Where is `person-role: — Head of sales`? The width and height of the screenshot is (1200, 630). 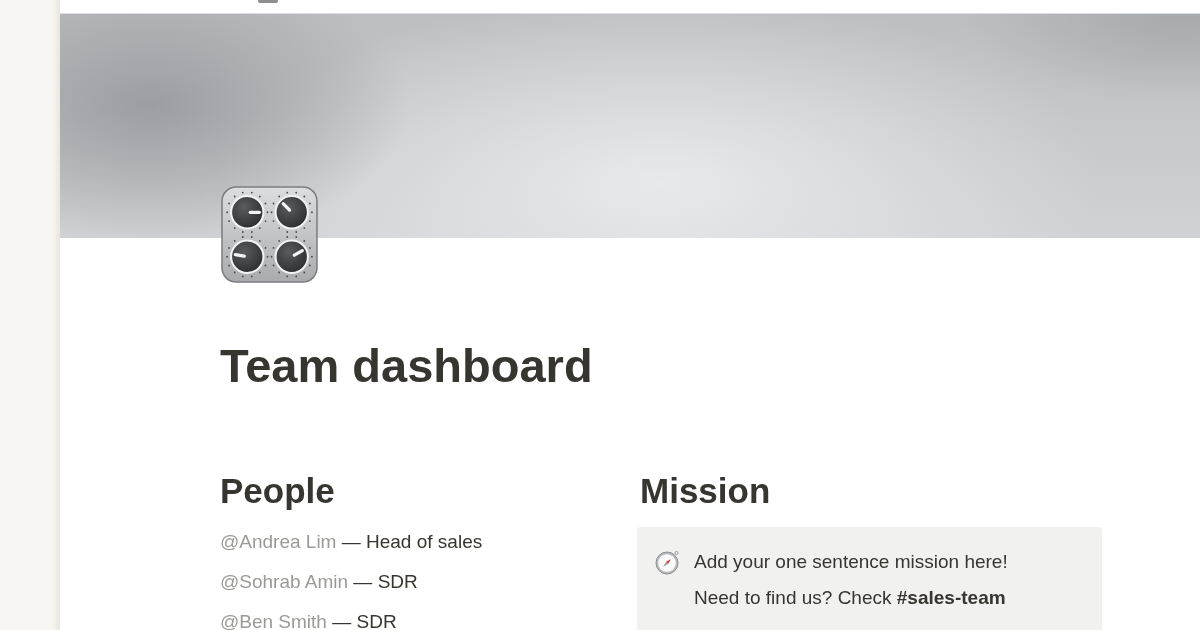
person-role: — Head of sales is located at coordinates (412, 541).